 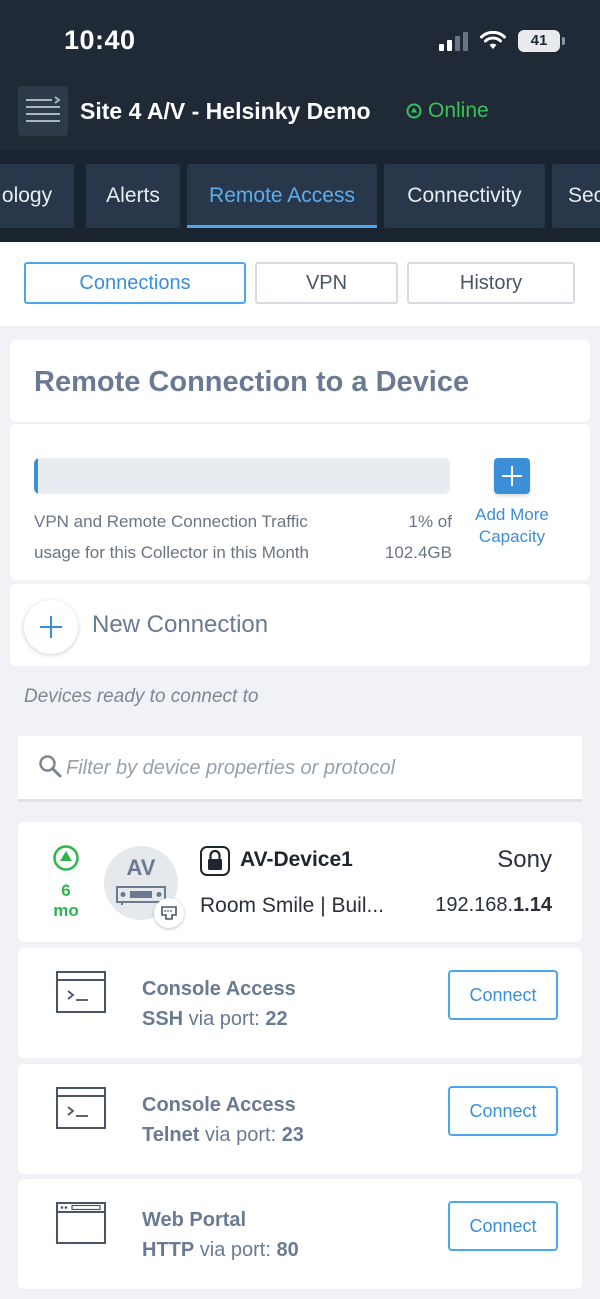 I want to click on filter-input, so click(x=316, y=768).